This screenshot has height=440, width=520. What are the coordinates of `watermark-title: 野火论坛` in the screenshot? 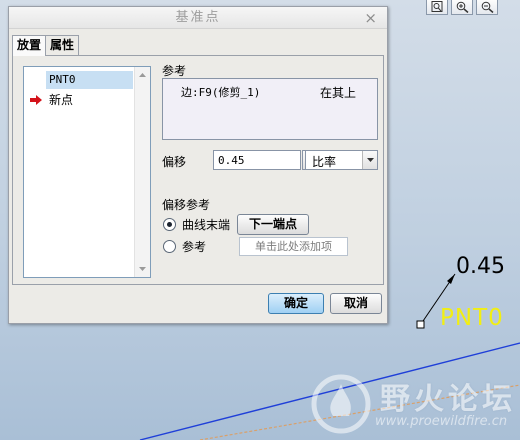 It's located at (448, 399).